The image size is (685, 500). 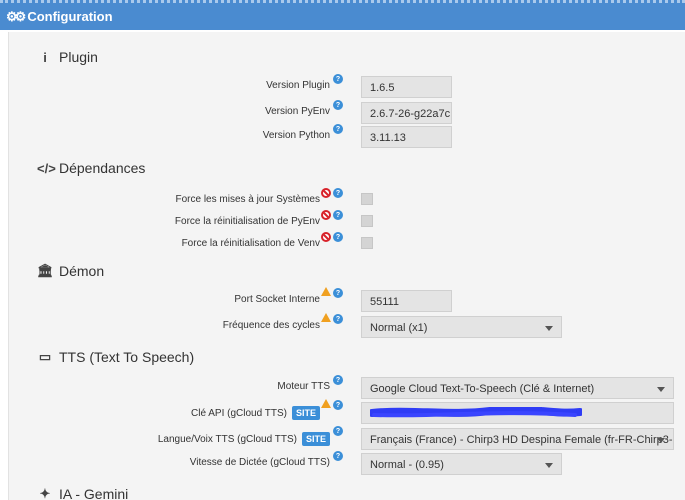 What do you see at coordinates (347, 136) in the screenshot?
I see `row-version-python: Version Python ? 3.11.13` at bounding box center [347, 136].